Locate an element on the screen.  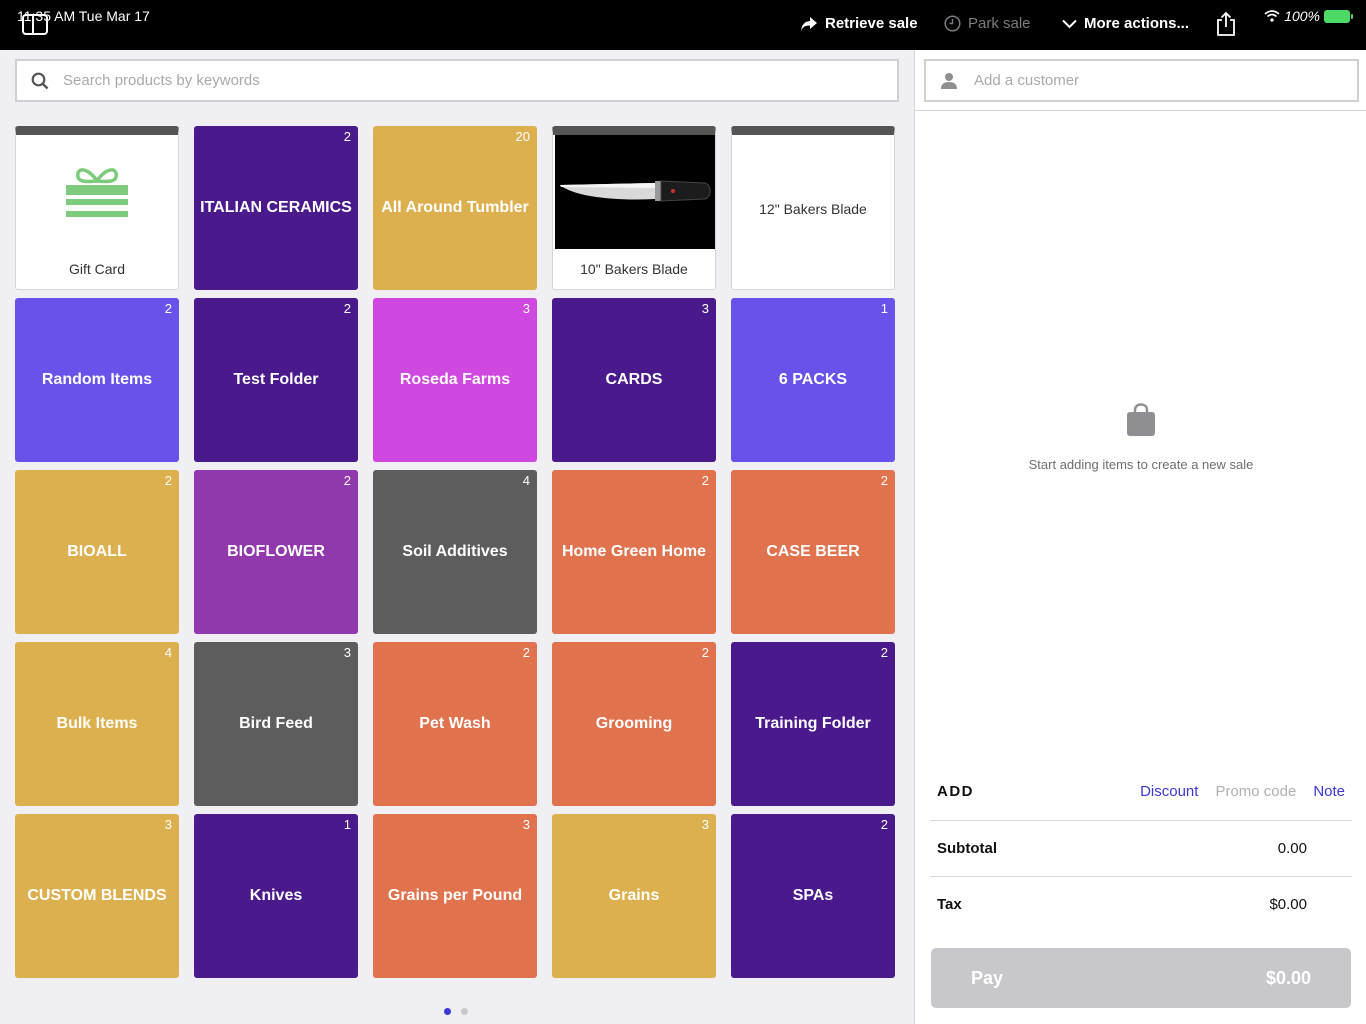
tile-label: SPAs is located at coordinates (813, 895).